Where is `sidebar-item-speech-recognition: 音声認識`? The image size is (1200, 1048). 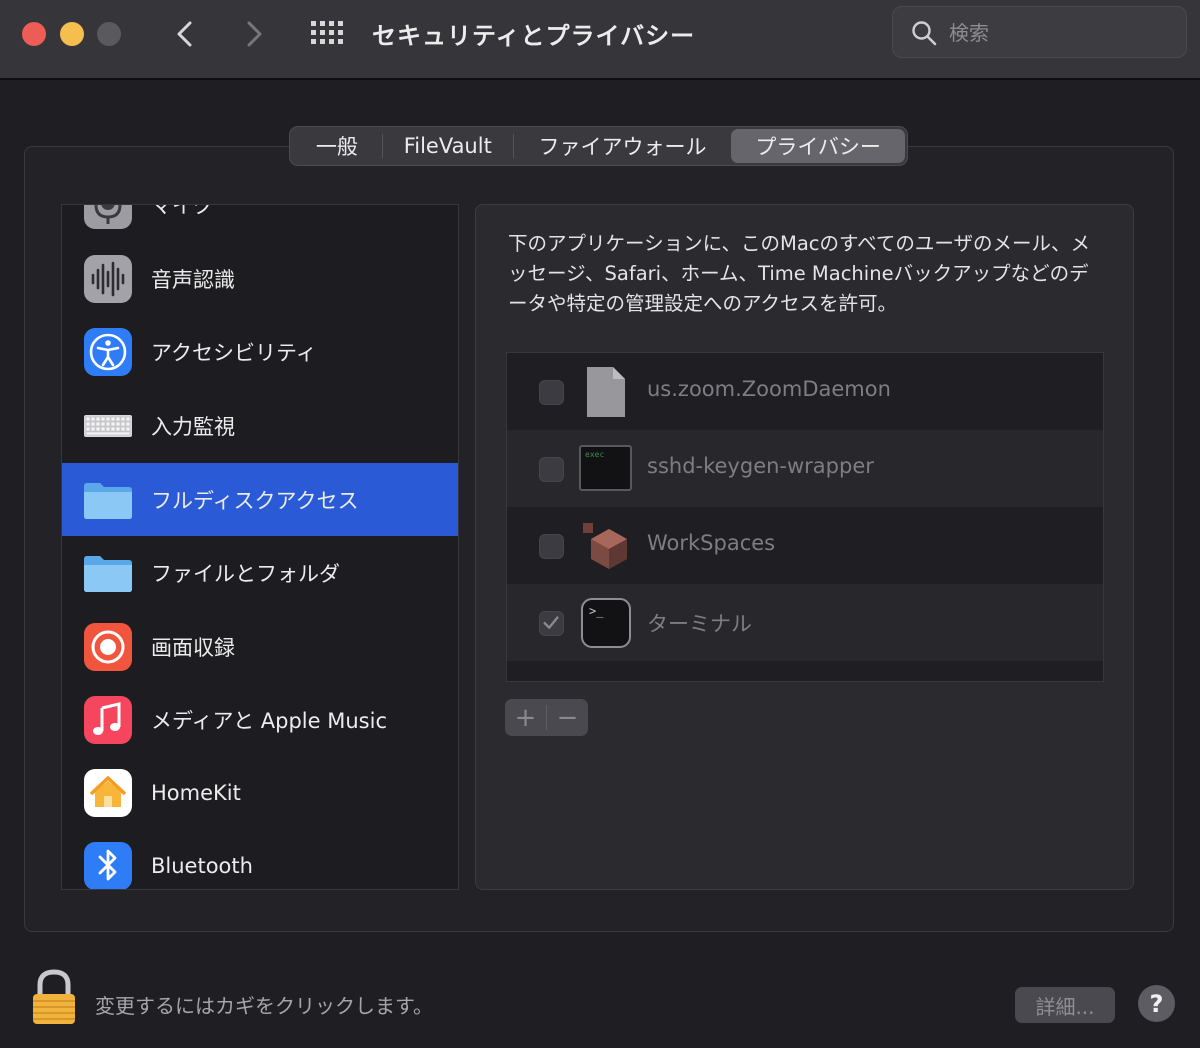 sidebar-item-speech-recognition: 音声認識 is located at coordinates (260, 278).